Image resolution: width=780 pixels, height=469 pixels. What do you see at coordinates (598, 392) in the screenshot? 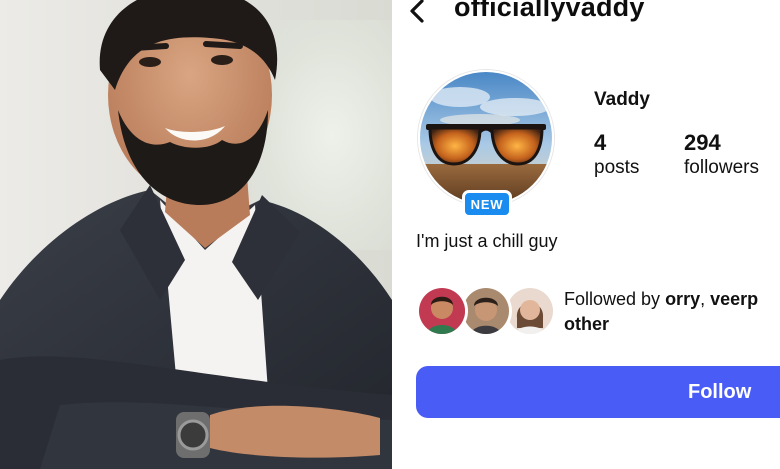
I see `follow-button: Follow` at bounding box center [598, 392].